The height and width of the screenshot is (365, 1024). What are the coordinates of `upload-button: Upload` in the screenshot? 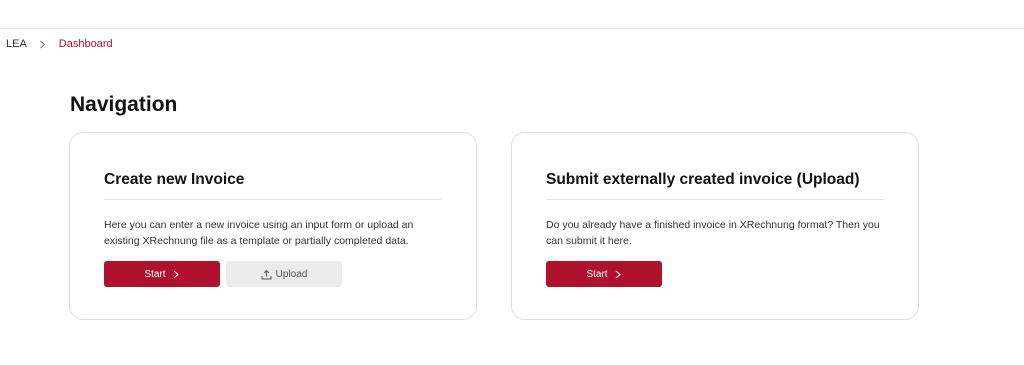 It's located at (284, 274).